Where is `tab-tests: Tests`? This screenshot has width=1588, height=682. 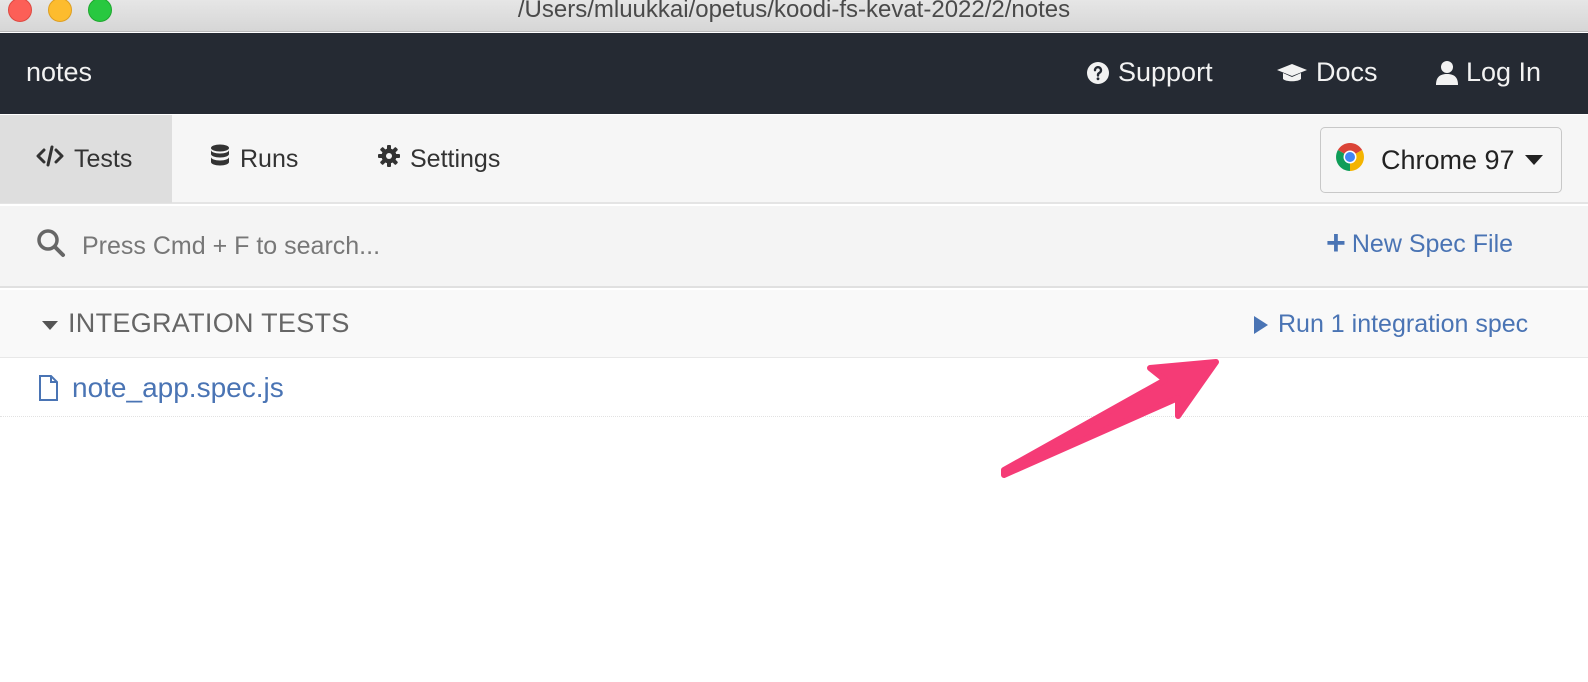
tab-tests: Tests is located at coordinates (86, 159).